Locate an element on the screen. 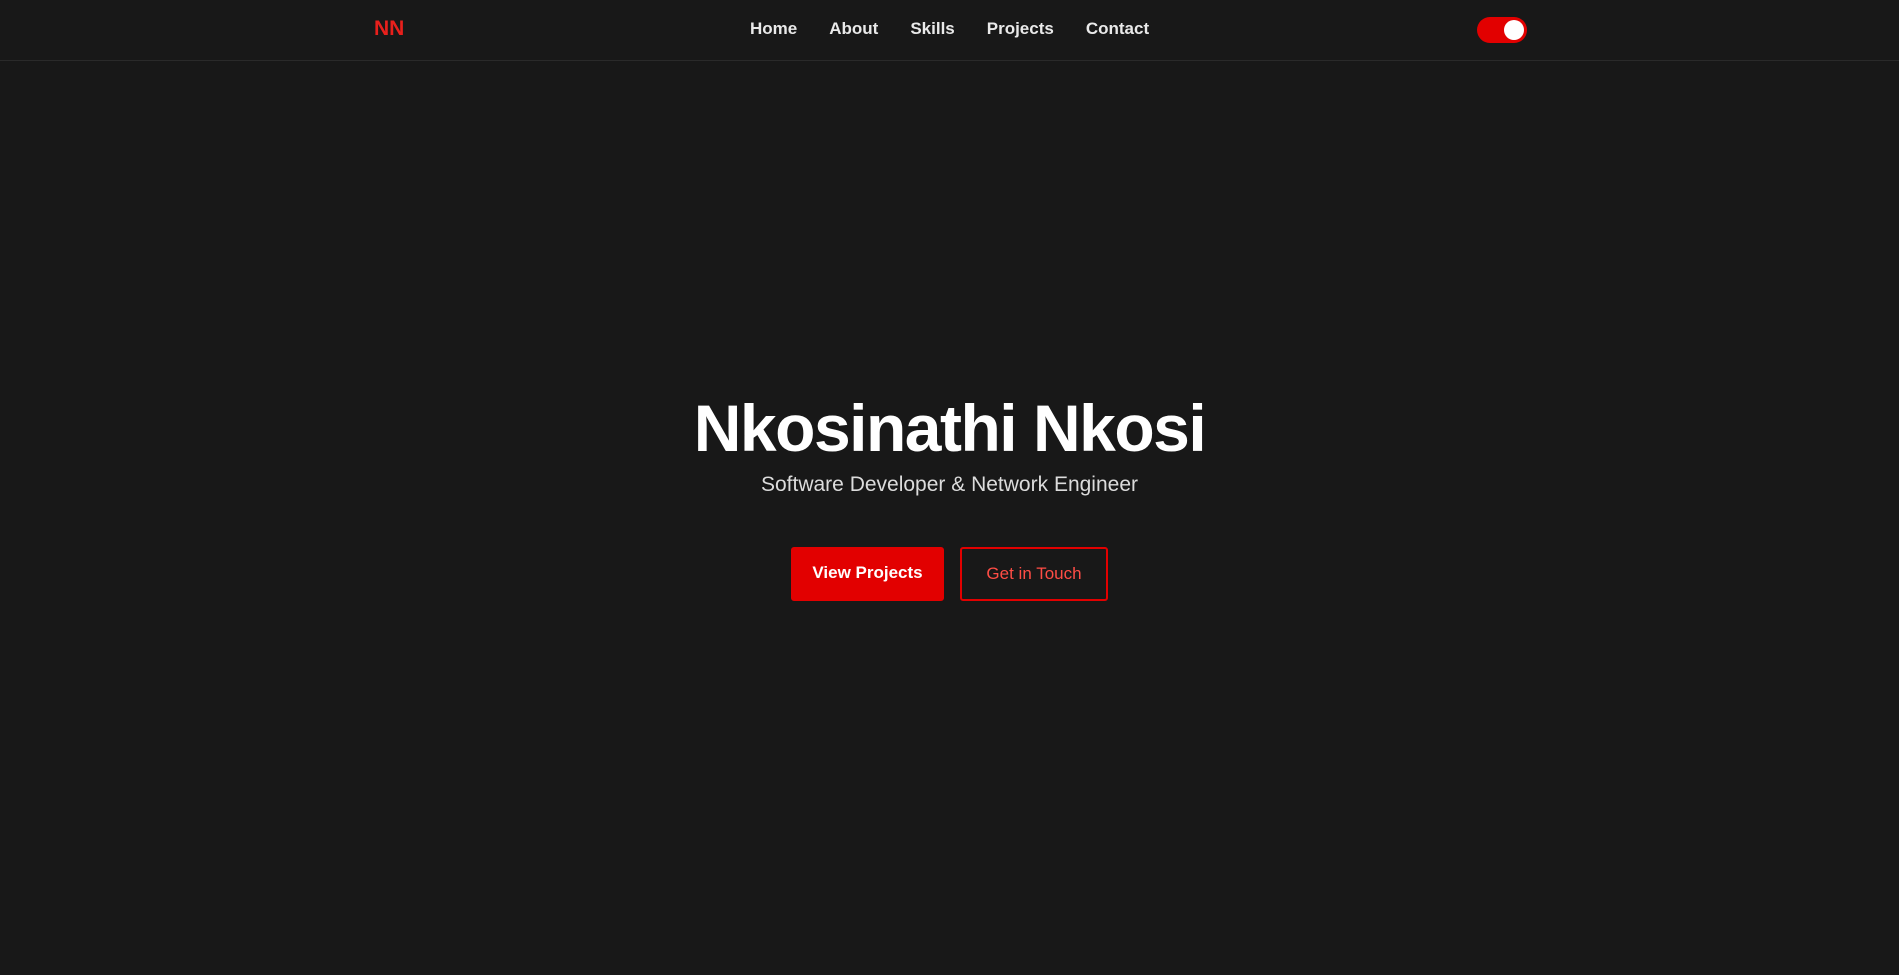  nav-item-contact: Contact is located at coordinates (1117, 29).